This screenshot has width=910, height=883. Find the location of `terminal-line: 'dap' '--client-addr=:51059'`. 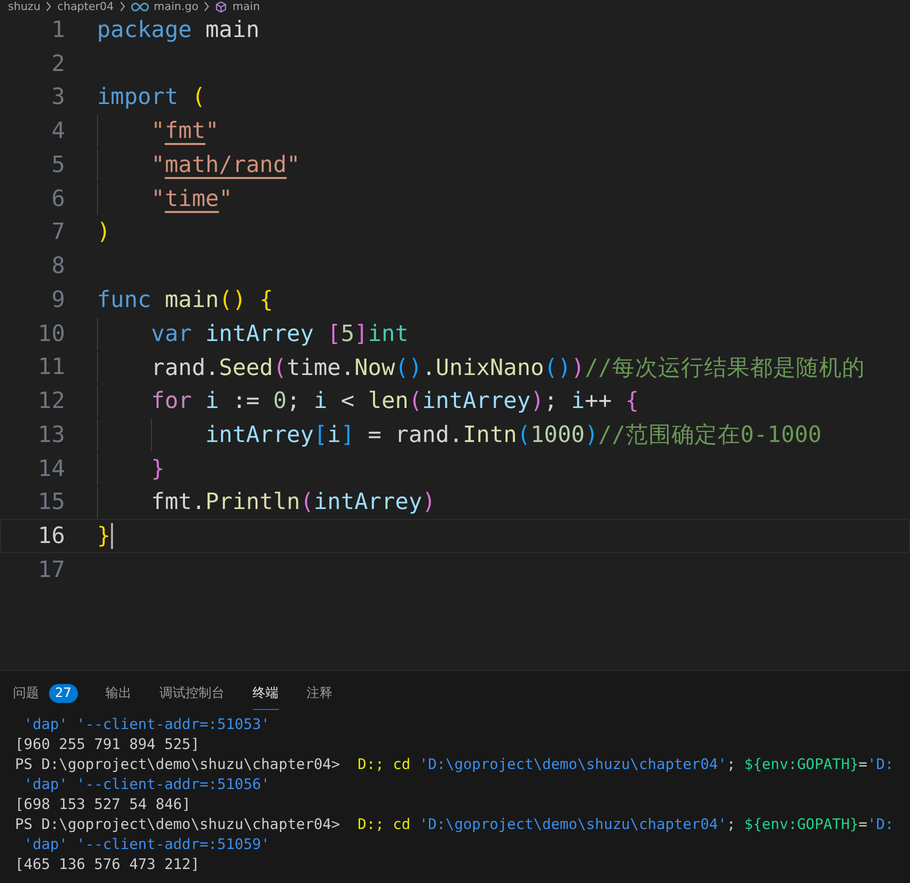

terminal-line: 'dap' '--client-addr=:51059' is located at coordinates (146, 845).